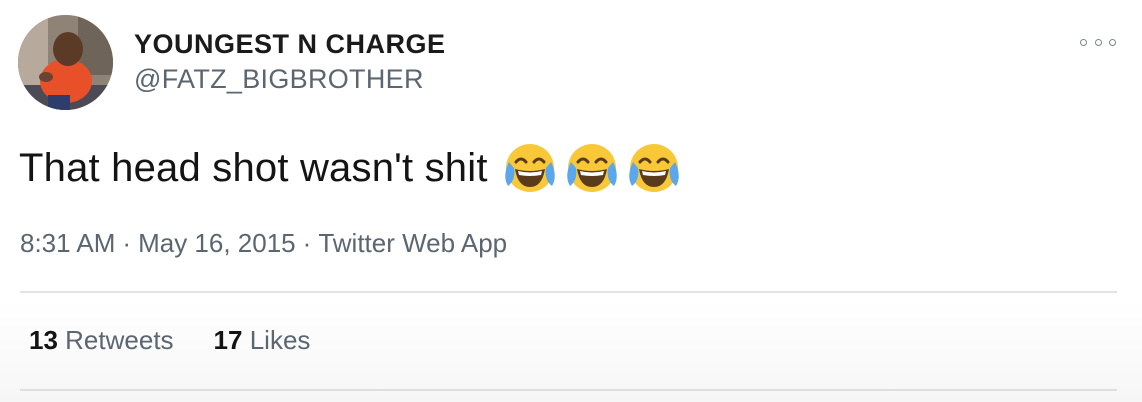 This screenshot has height=402, width=1142. I want to click on display-name: YOUNGEST N CHARGE, so click(290, 44).